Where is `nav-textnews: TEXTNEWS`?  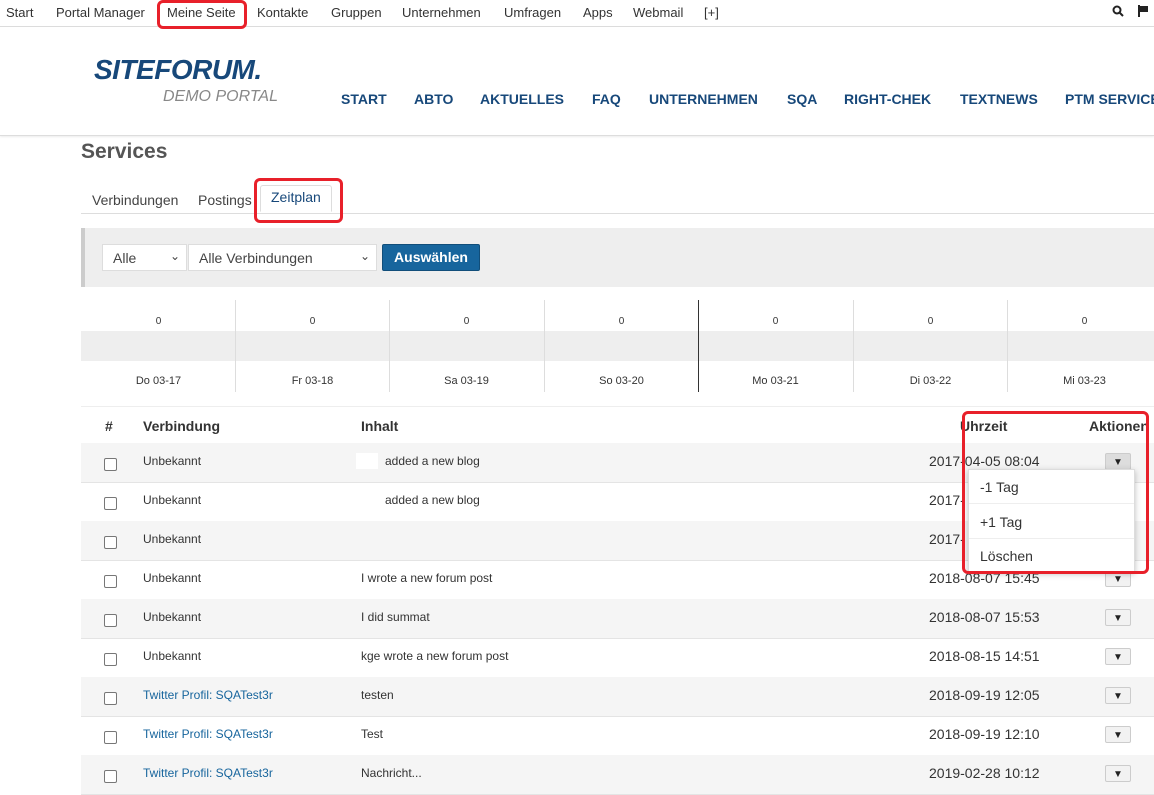
nav-textnews: TEXTNEWS is located at coordinates (999, 99).